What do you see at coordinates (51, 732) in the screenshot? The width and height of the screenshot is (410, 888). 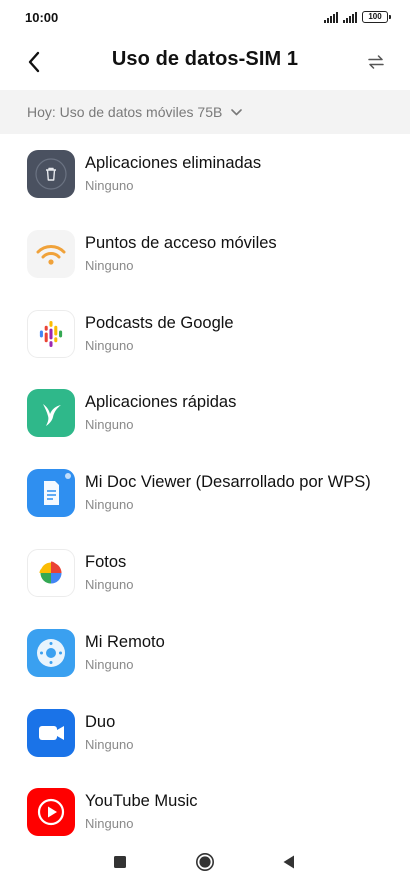 I see `video-camera-icon` at bounding box center [51, 732].